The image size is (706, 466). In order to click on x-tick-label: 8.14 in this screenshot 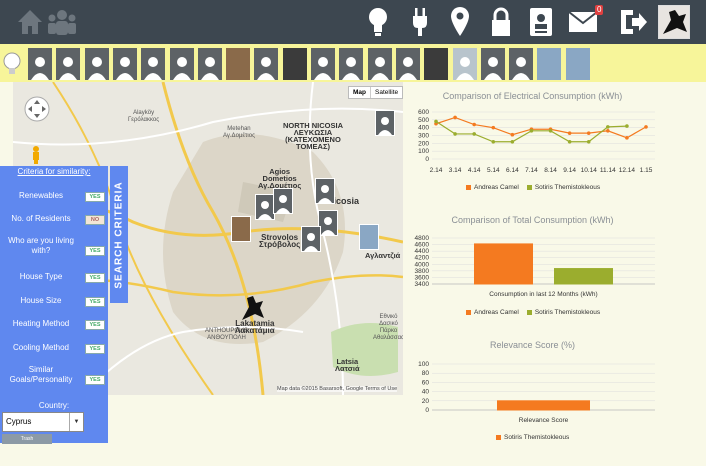, I will do `click(550, 170)`.